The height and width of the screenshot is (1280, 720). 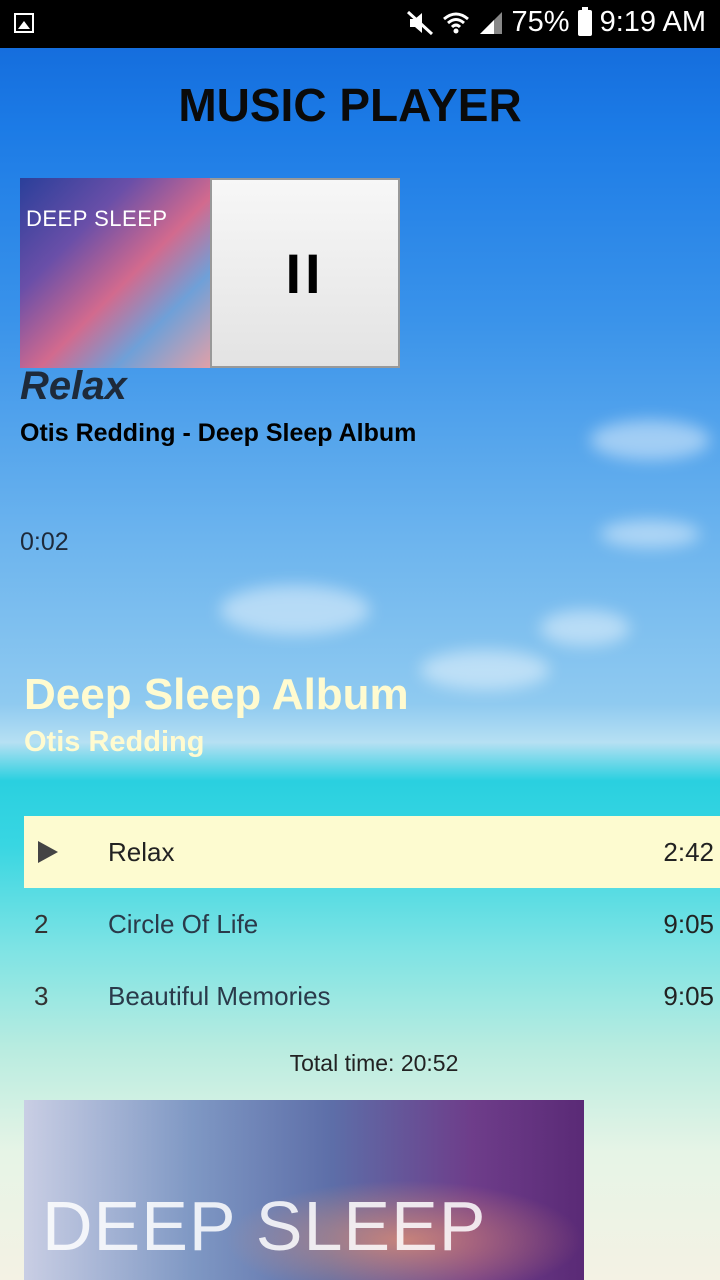 I want to click on pause-button: II, so click(x=305, y=273).